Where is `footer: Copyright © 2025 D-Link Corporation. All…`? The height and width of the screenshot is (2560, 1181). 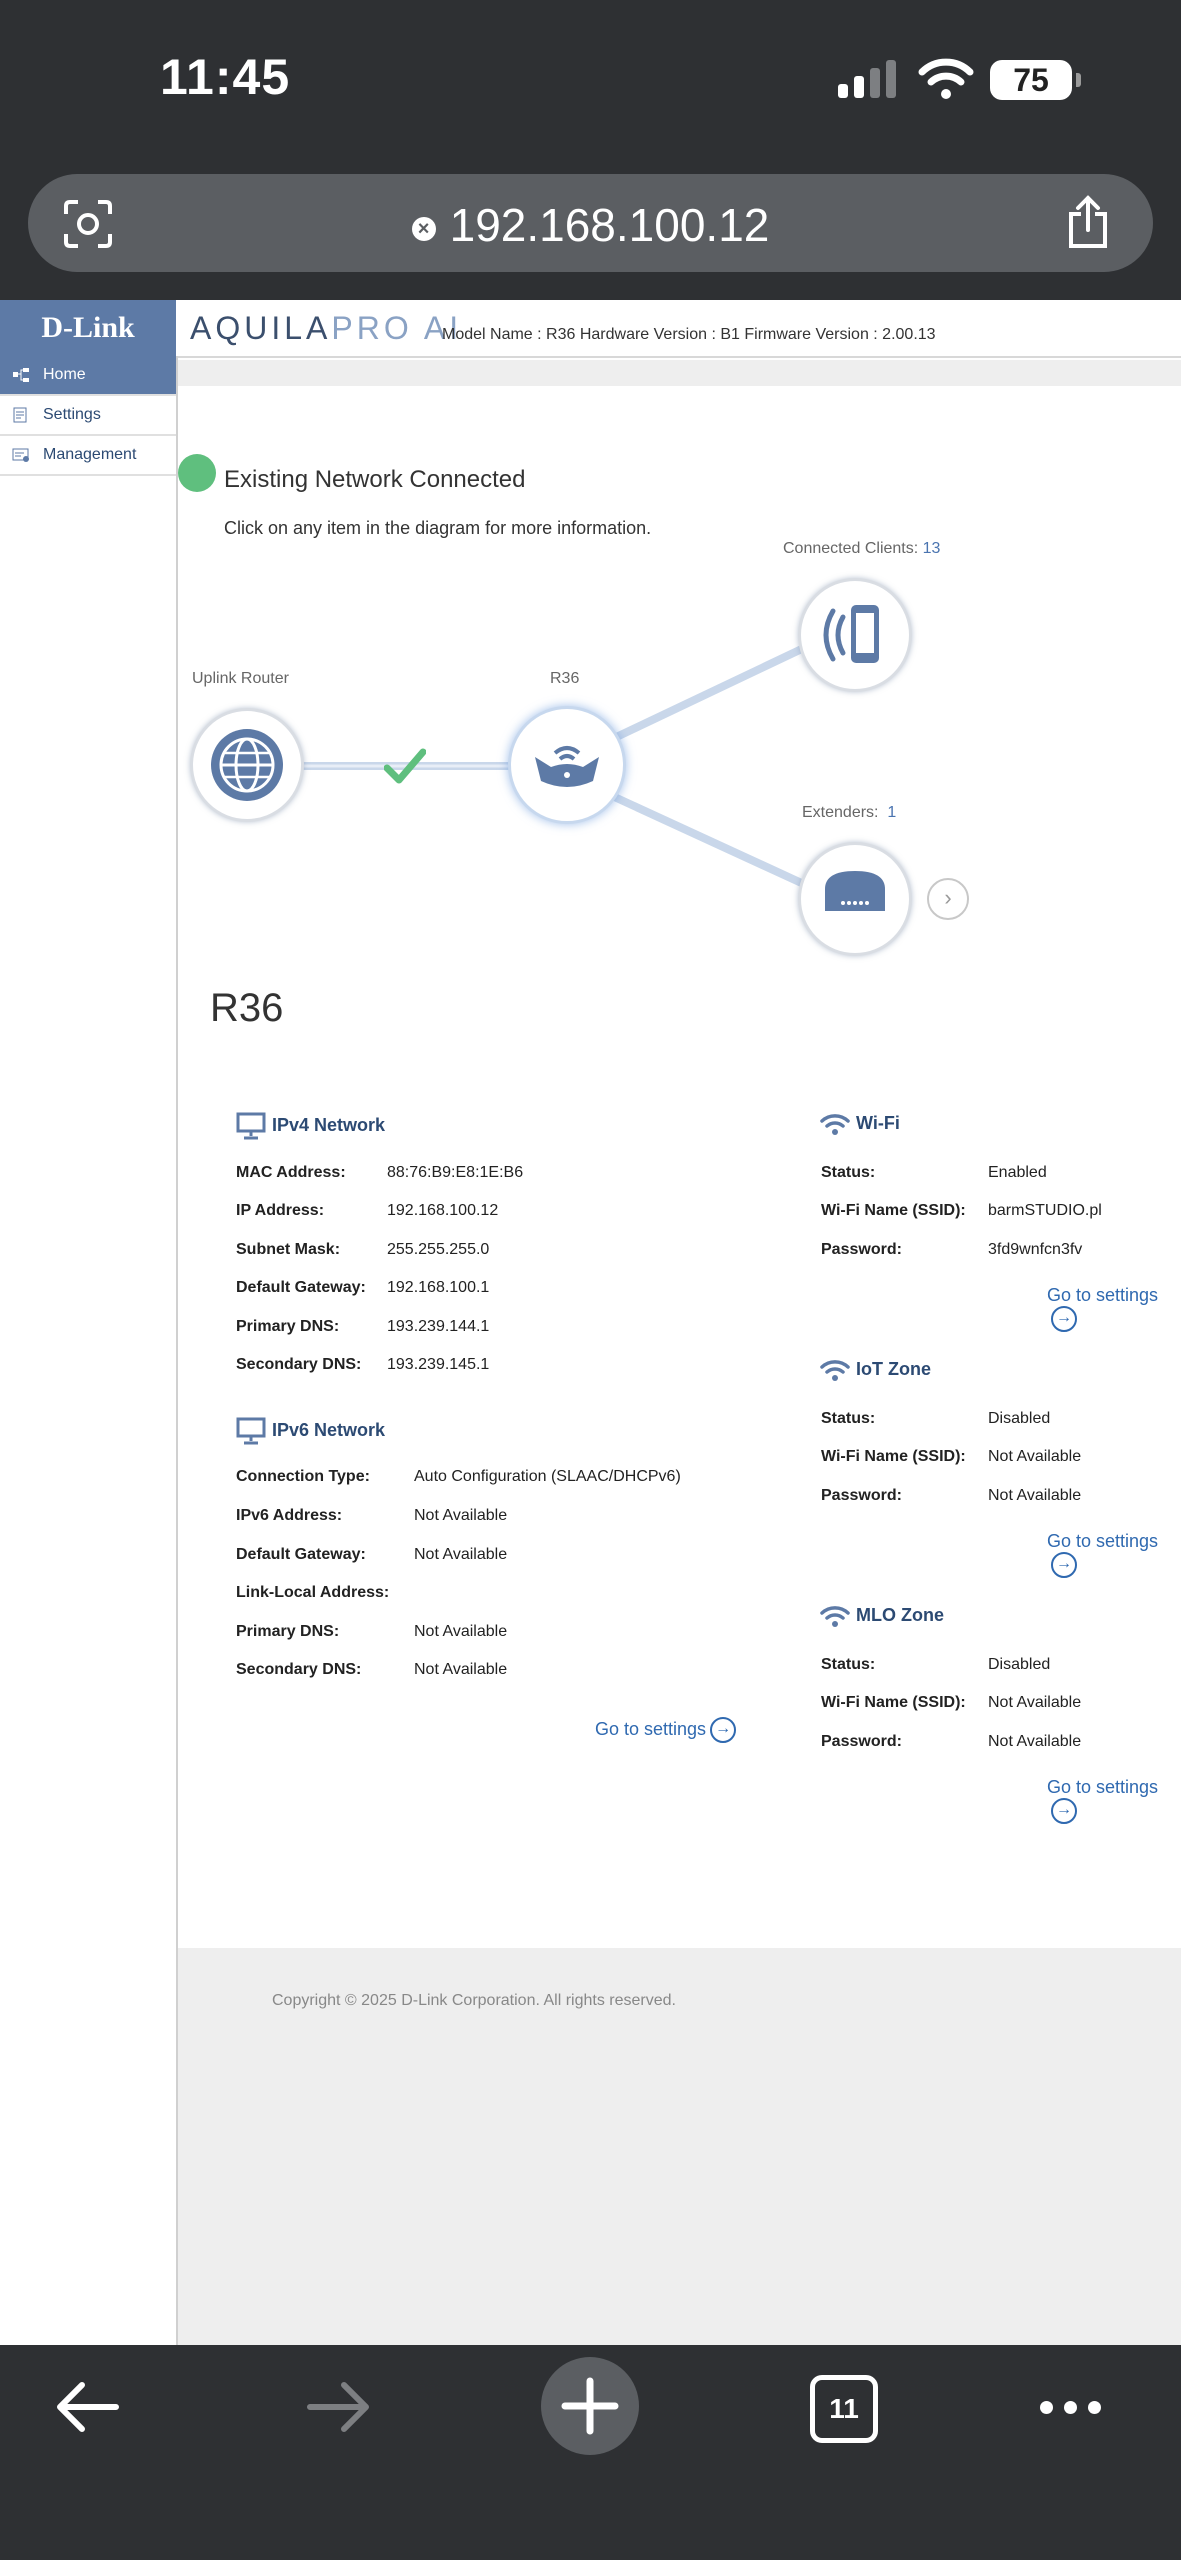 footer: Copyright © 2025 D-Link Corporation. All… is located at coordinates (679, 2146).